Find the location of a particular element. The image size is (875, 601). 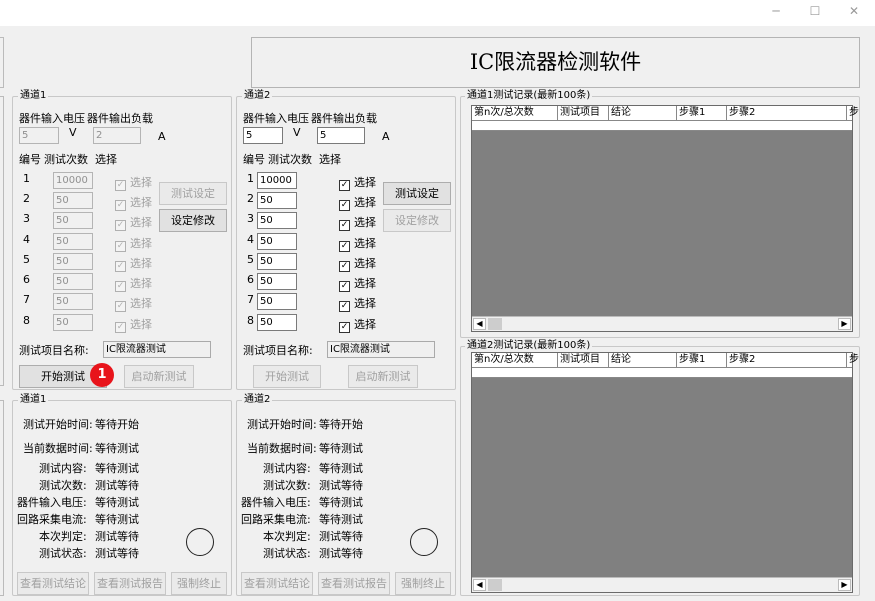

minimize-button: ─ is located at coordinates (776, 11).